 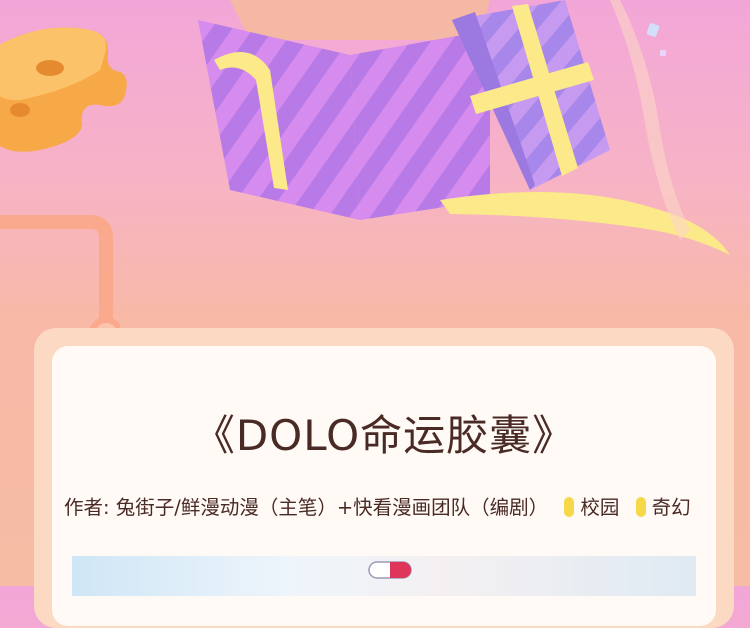 I want to click on capsule-icon, so click(x=390, y=570).